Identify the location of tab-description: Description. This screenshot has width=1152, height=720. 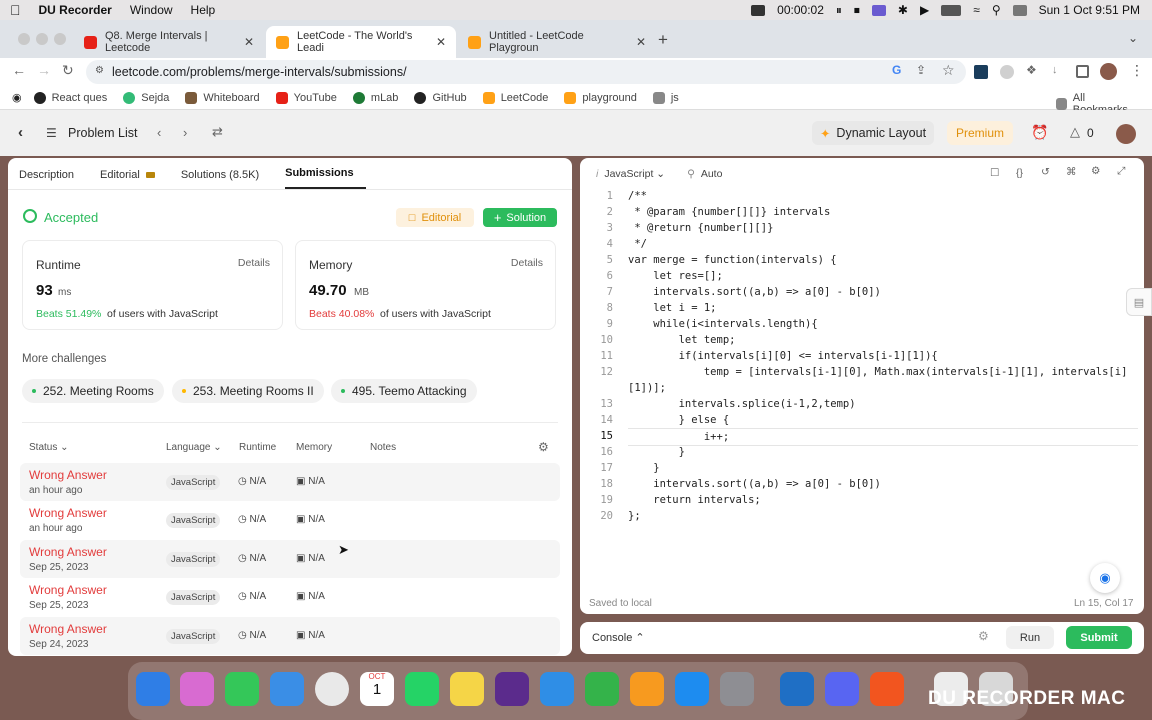
(52, 179).